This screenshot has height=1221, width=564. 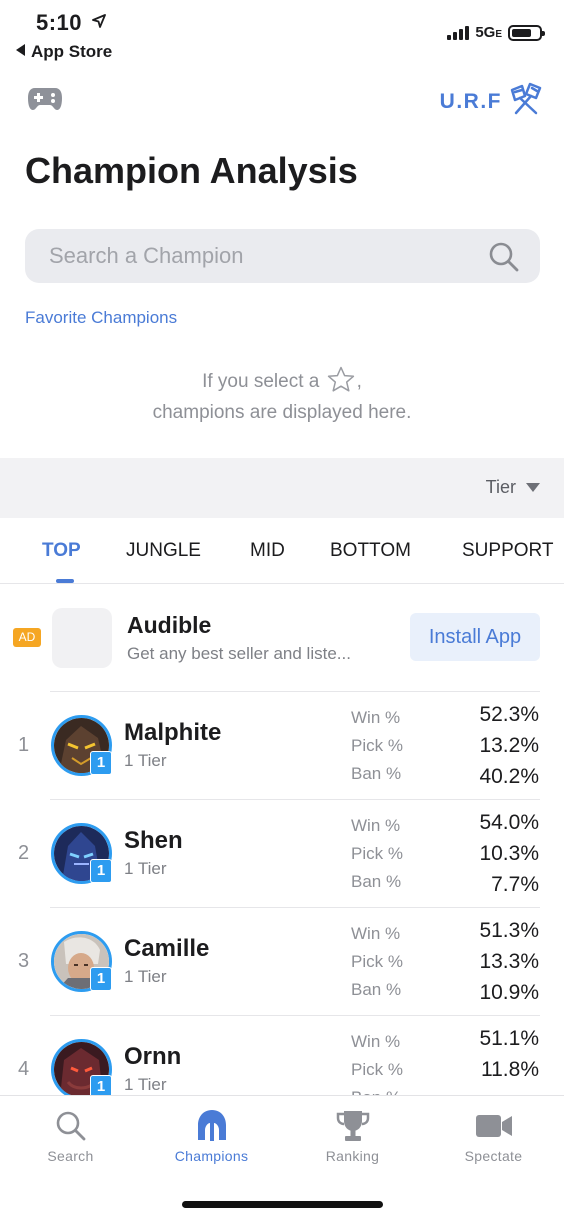 I want to click on search-input, so click(x=269, y=256).